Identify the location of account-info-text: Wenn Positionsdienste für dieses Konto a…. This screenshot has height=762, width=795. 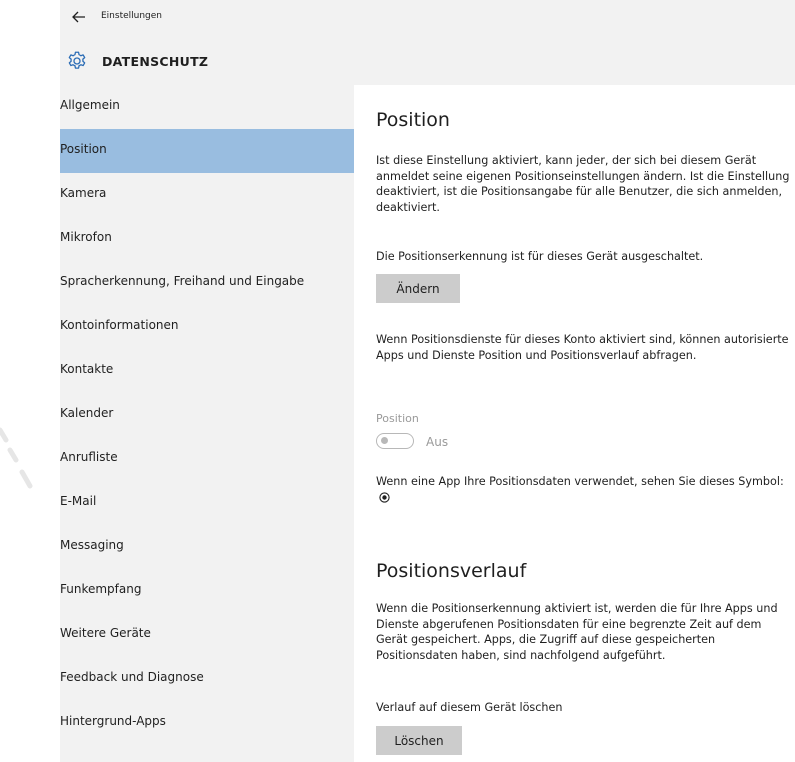
(582, 347).